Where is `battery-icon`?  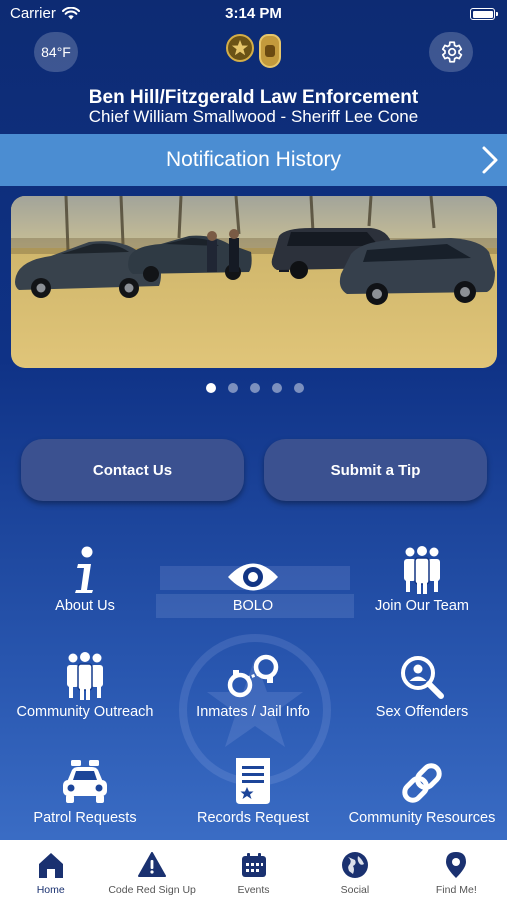 battery-icon is located at coordinates (484, 14).